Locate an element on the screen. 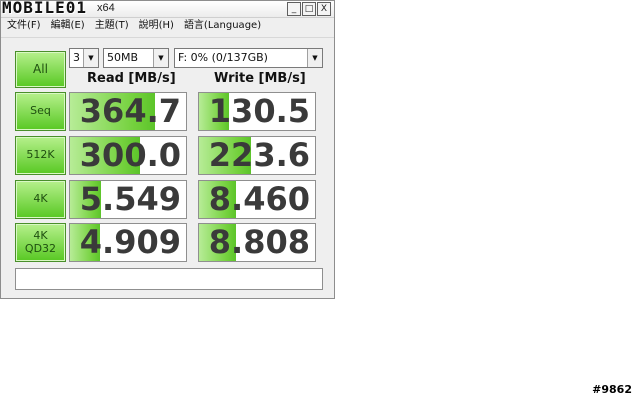 This screenshot has height=400, width=640. seq-write-cell: 130.5 is located at coordinates (257, 111).